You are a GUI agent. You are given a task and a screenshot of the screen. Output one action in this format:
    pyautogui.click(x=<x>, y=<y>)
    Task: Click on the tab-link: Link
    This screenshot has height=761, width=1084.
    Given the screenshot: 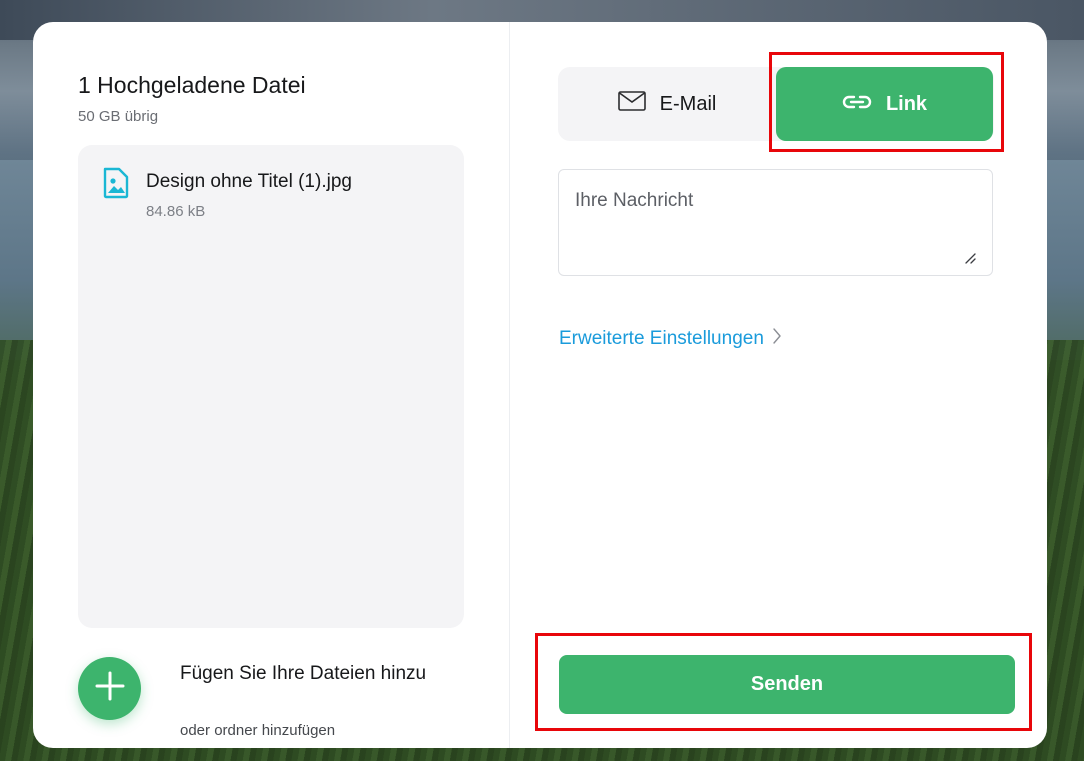 What is the action you would take?
    pyautogui.click(x=884, y=104)
    